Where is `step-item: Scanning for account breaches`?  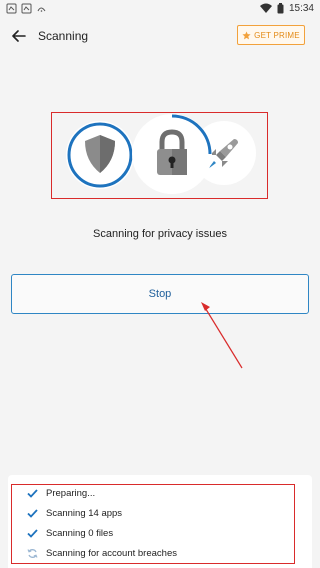 step-item: Scanning for account breaches is located at coordinates (101, 553).